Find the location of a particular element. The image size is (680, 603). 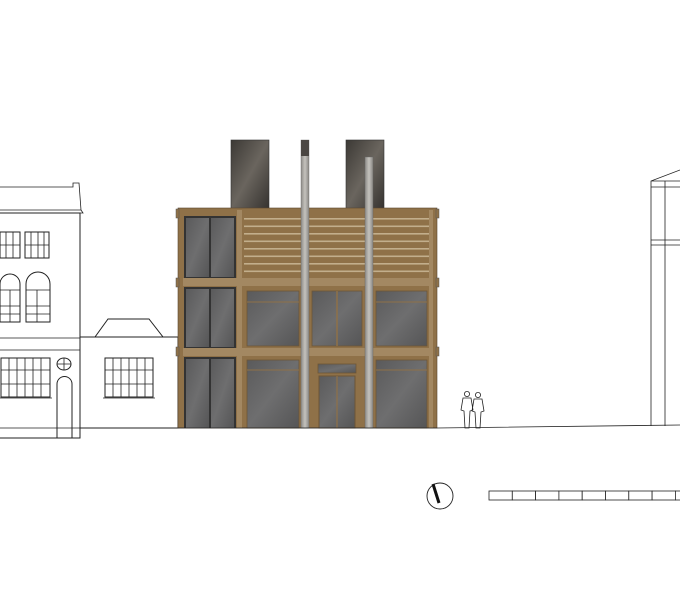

people-figures is located at coordinates (472, 409).